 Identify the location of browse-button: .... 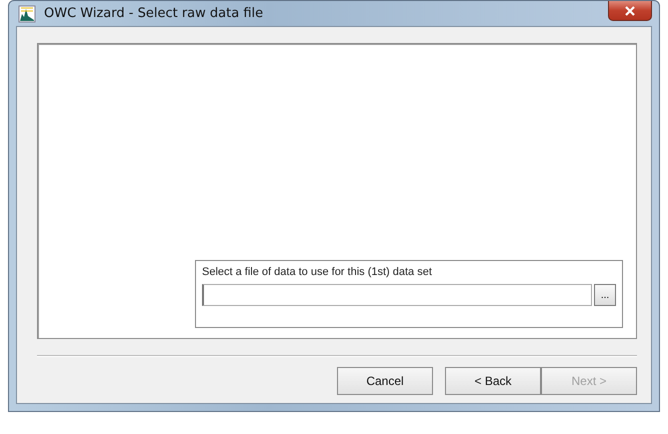
(605, 295).